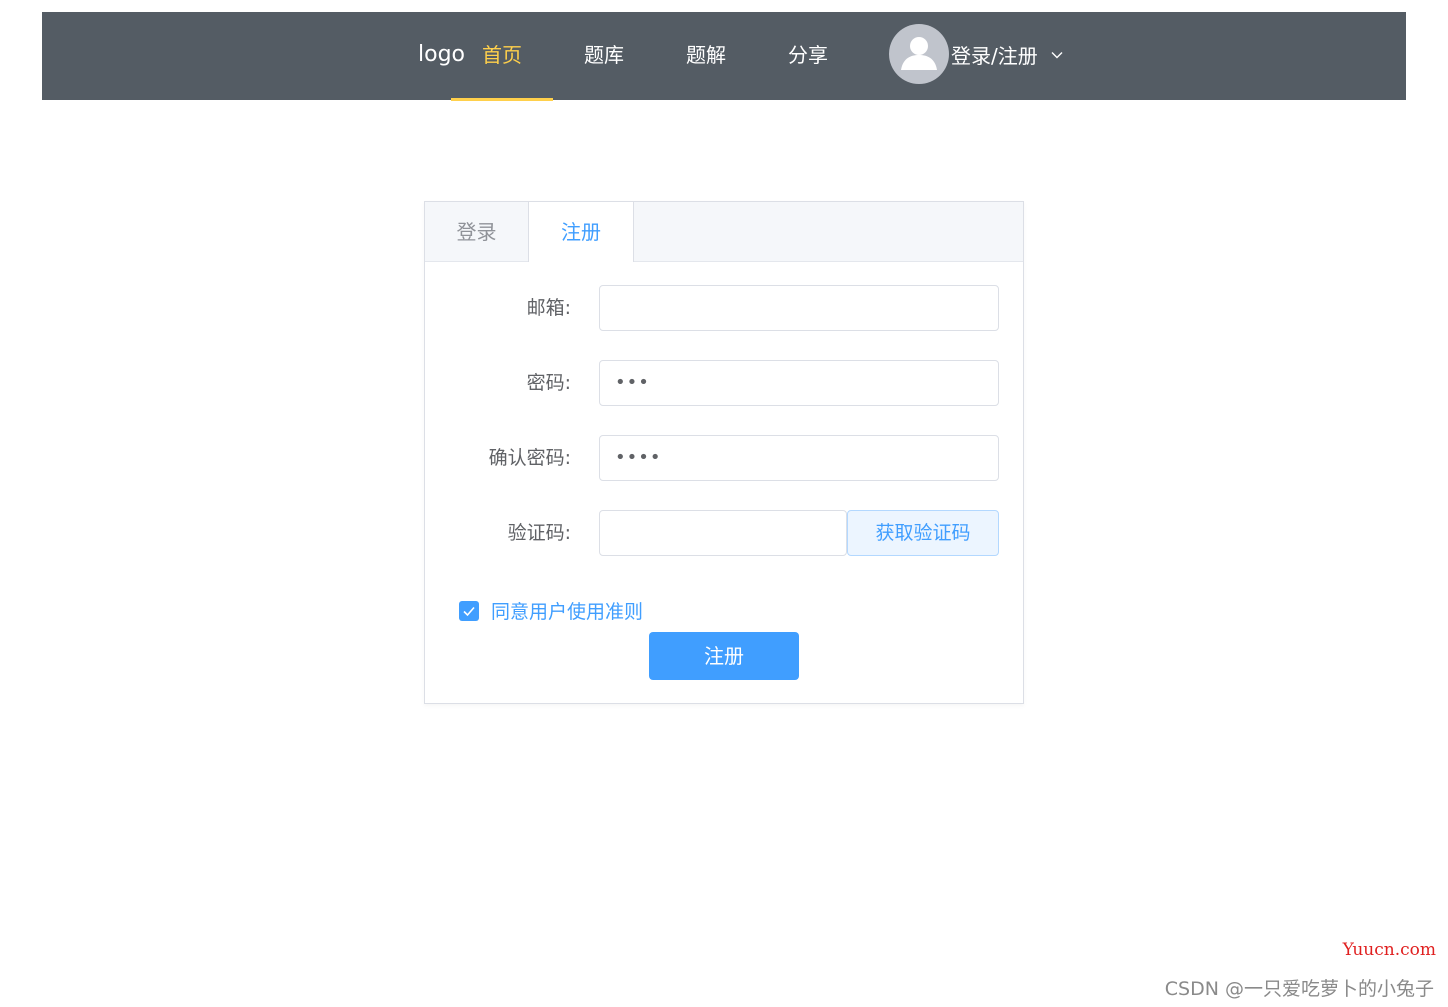  I want to click on agree-terms-label: 同意用户使用准则, so click(567, 612).